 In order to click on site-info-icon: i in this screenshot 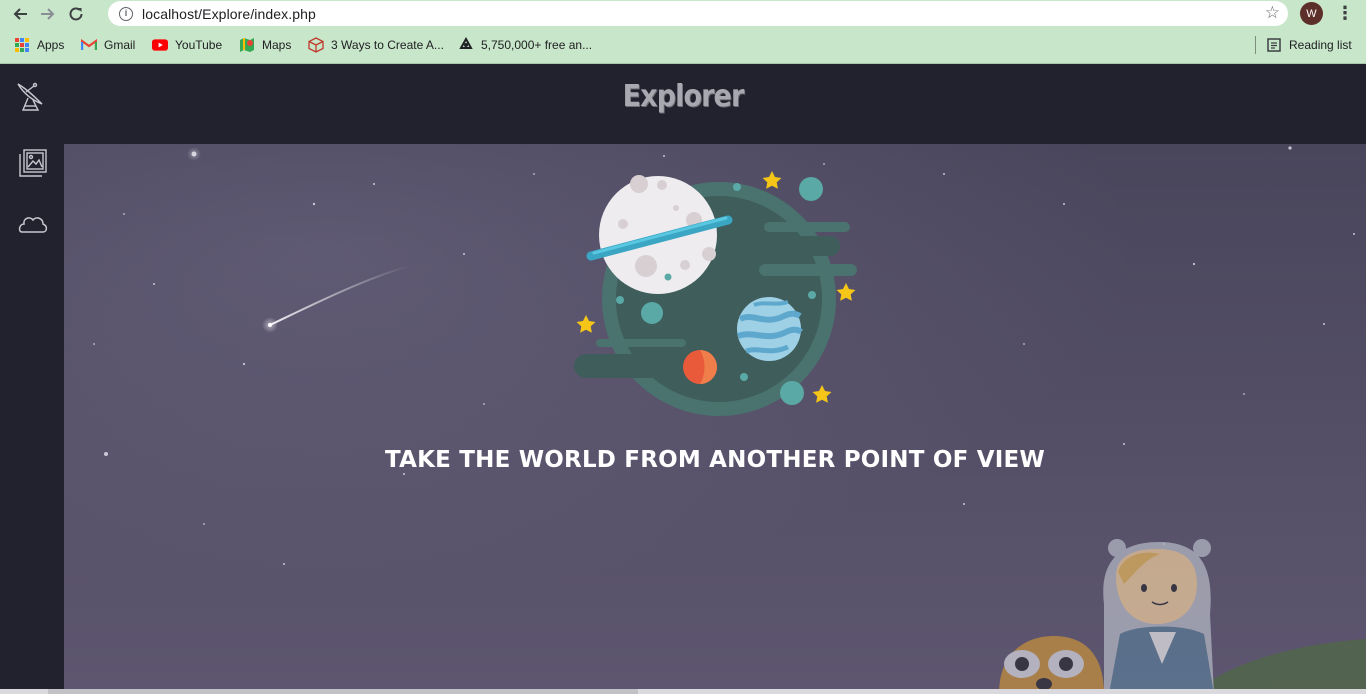, I will do `click(126, 13)`.